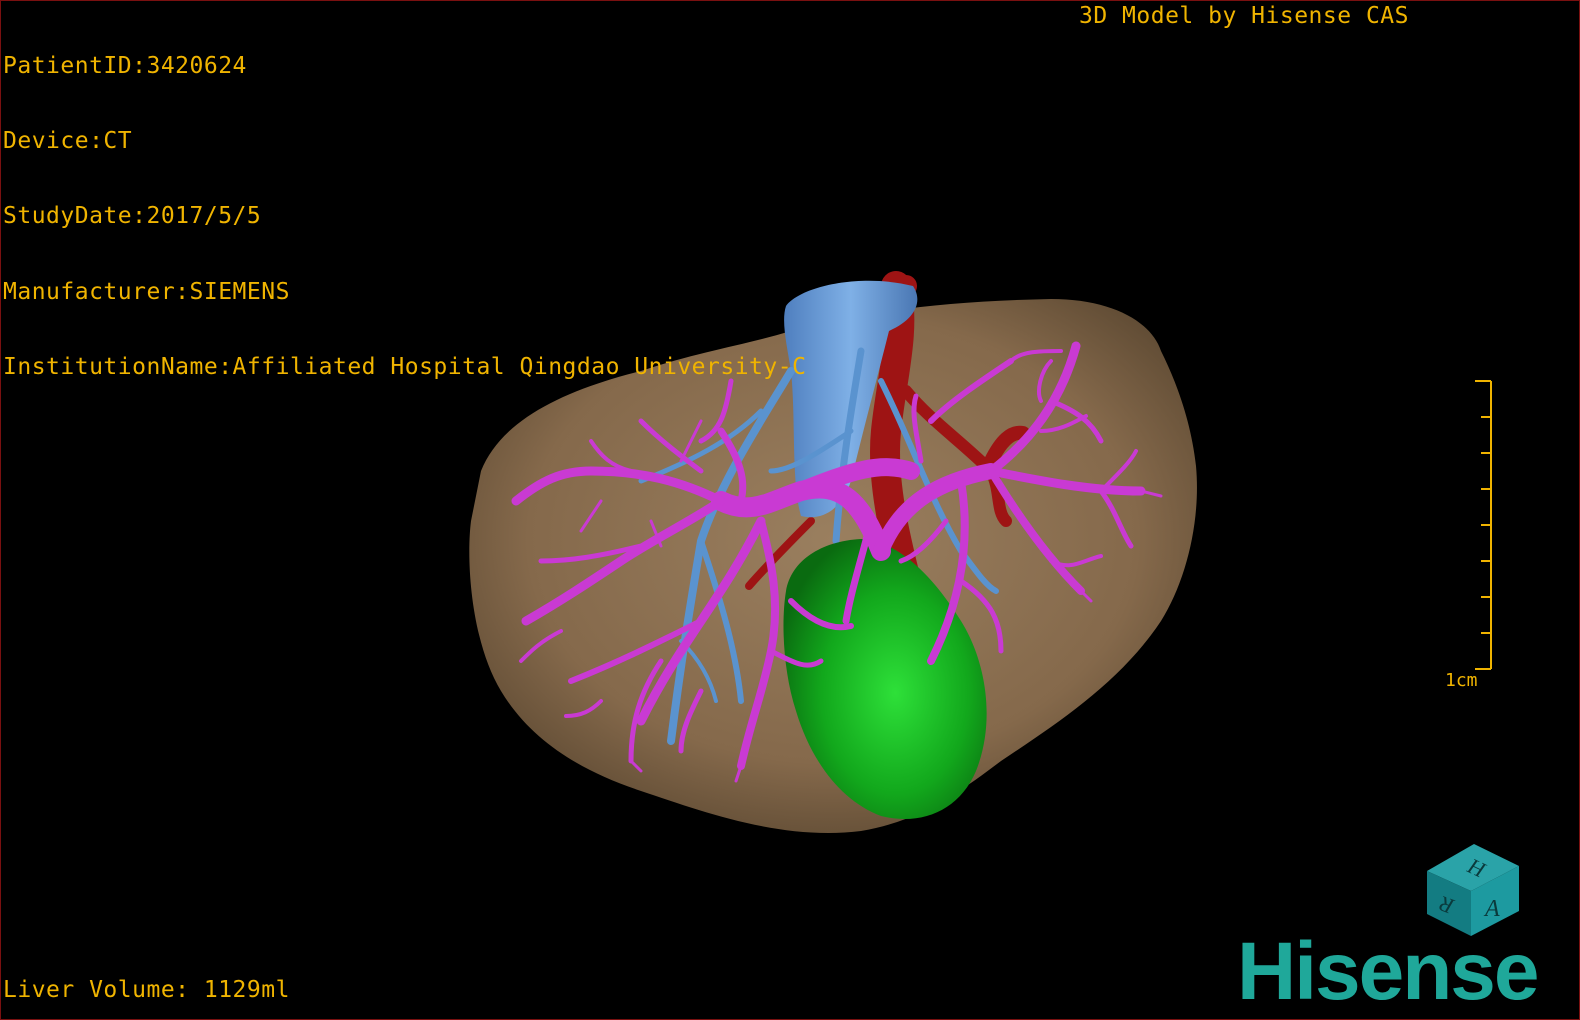 This screenshot has width=1580, height=1020. Describe the element at coordinates (146, 291) in the screenshot. I see `manufacturer: Manufacturer:SIEMENS` at that location.